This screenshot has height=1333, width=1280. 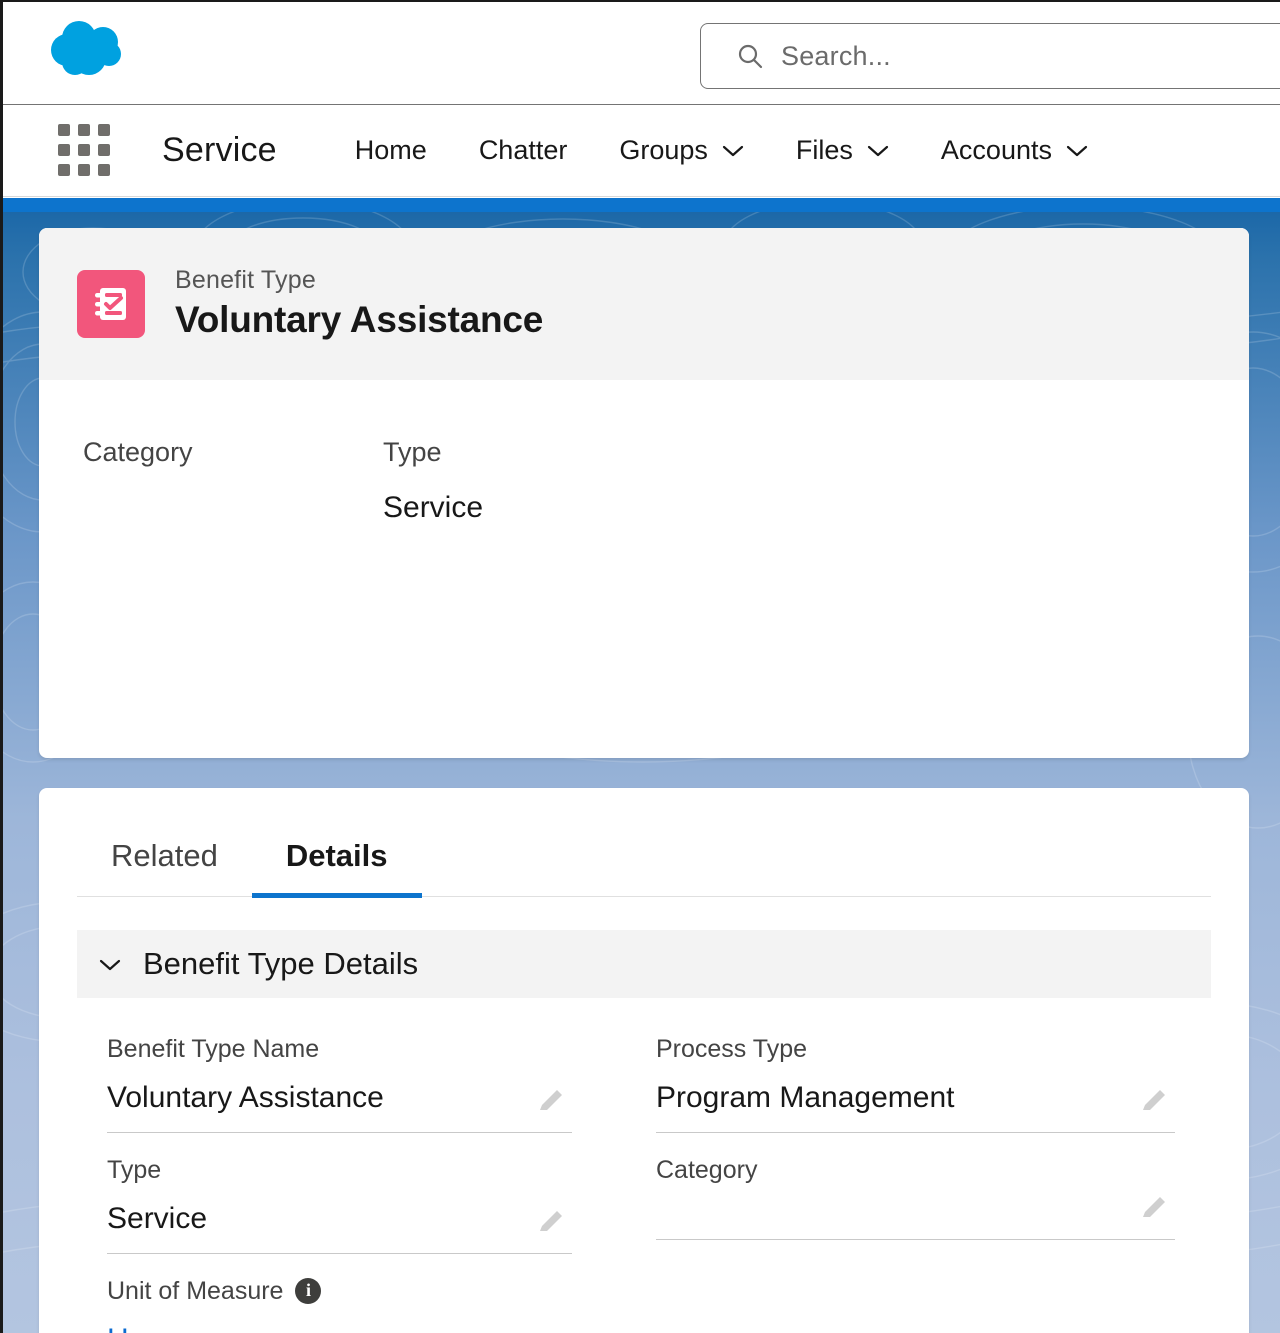 I want to click on nav-item-label: Accounts, so click(x=996, y=150).